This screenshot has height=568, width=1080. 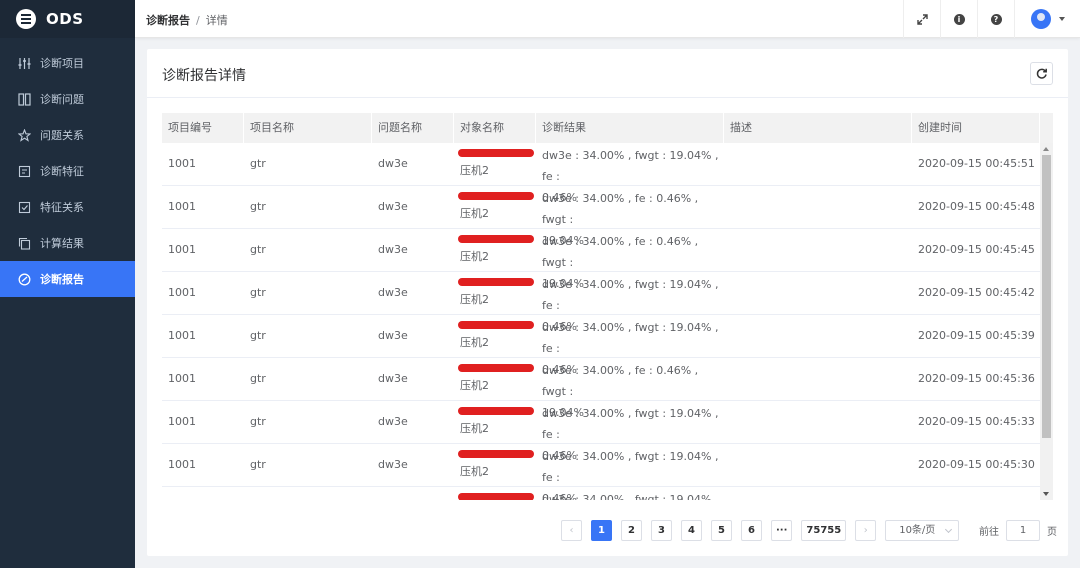 What do you see at coordinates (62, 243) in the screenshot?
I see `sidebar-item-label: 计算结果` at bounding box center [62, 243].